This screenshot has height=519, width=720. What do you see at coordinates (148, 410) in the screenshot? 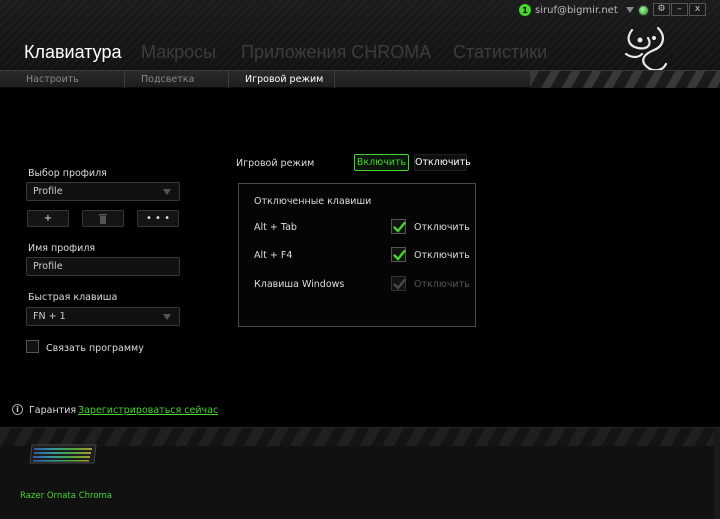
I see `register-now-link: Зарегистрироваться сейчас` at bounding box center [148, 410].